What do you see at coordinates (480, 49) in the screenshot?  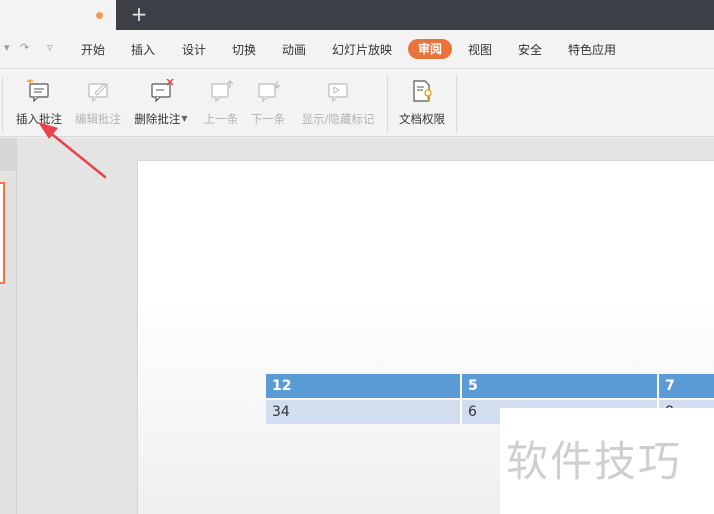 I see `menu-tab-view: 视图` at bounding box center [480, 49].